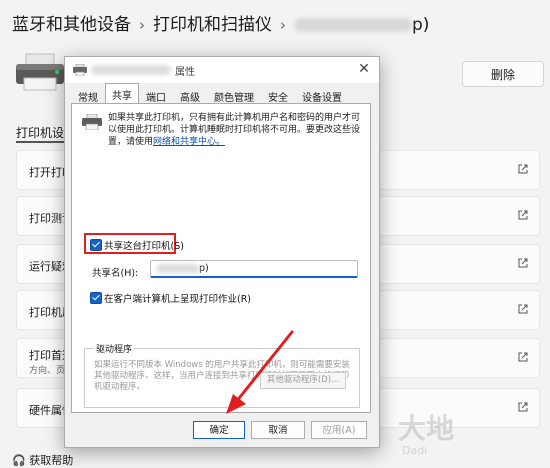 The width and height of the screenshot is (550, 468). What do you see at coordinates (96, 298) in the screenshot?
I see `render-on-client-checkbox` at bounding box center [96, 298].